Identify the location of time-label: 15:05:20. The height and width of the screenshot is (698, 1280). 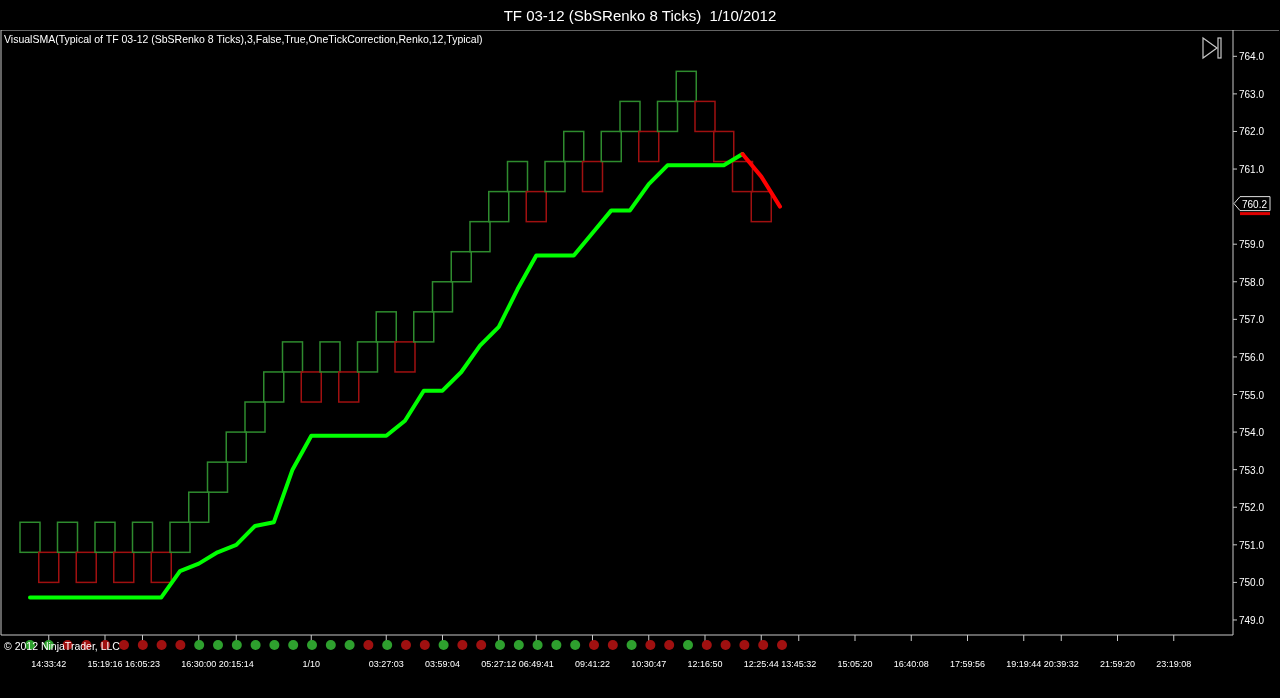
(855, 664).